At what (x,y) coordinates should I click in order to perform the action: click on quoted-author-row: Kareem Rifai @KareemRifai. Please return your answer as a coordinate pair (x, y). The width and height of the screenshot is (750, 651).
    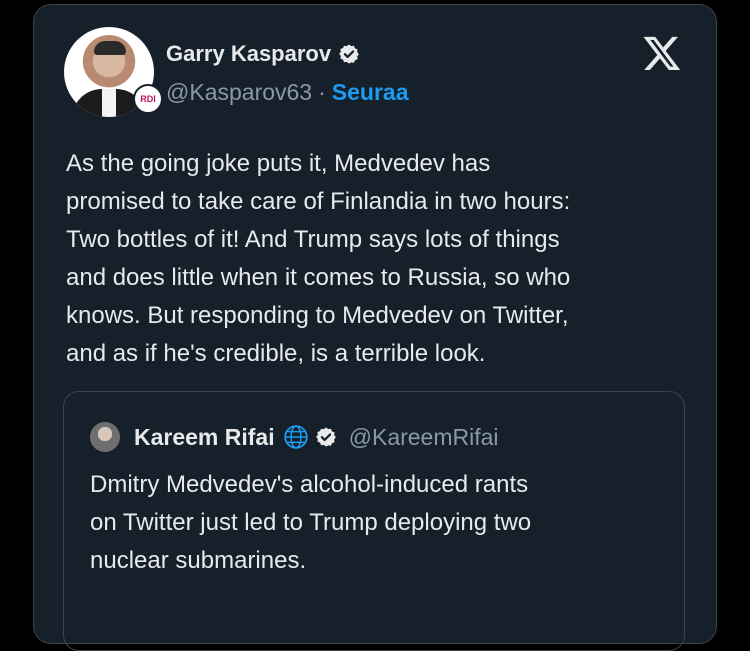
    Looking at the image, I should click on (316, 437).